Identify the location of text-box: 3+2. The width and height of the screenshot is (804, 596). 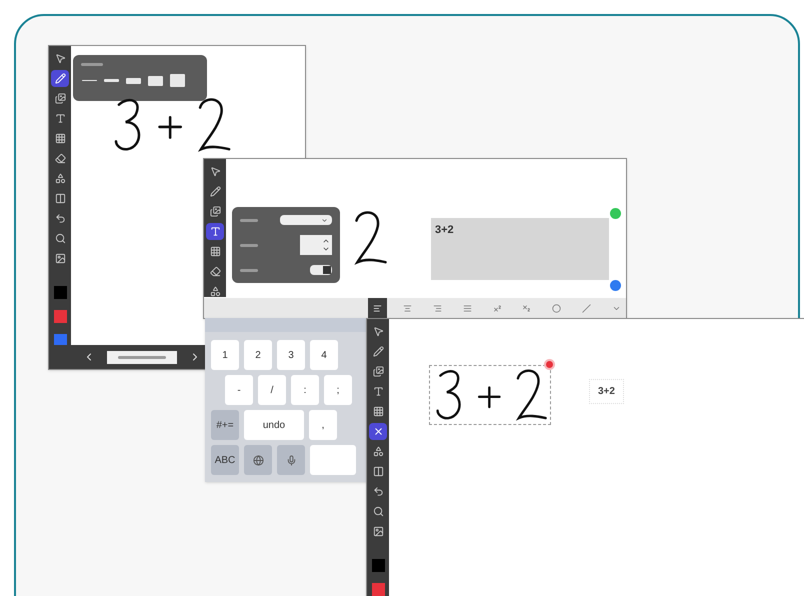
(520, 249).